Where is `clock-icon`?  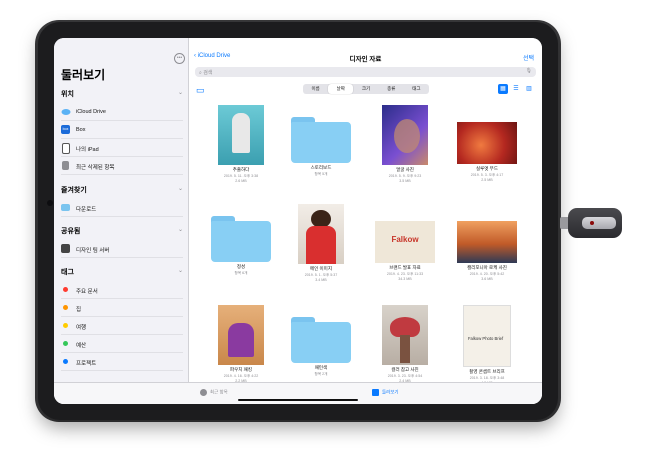 clock-icon is located at coordinates (203, 392).